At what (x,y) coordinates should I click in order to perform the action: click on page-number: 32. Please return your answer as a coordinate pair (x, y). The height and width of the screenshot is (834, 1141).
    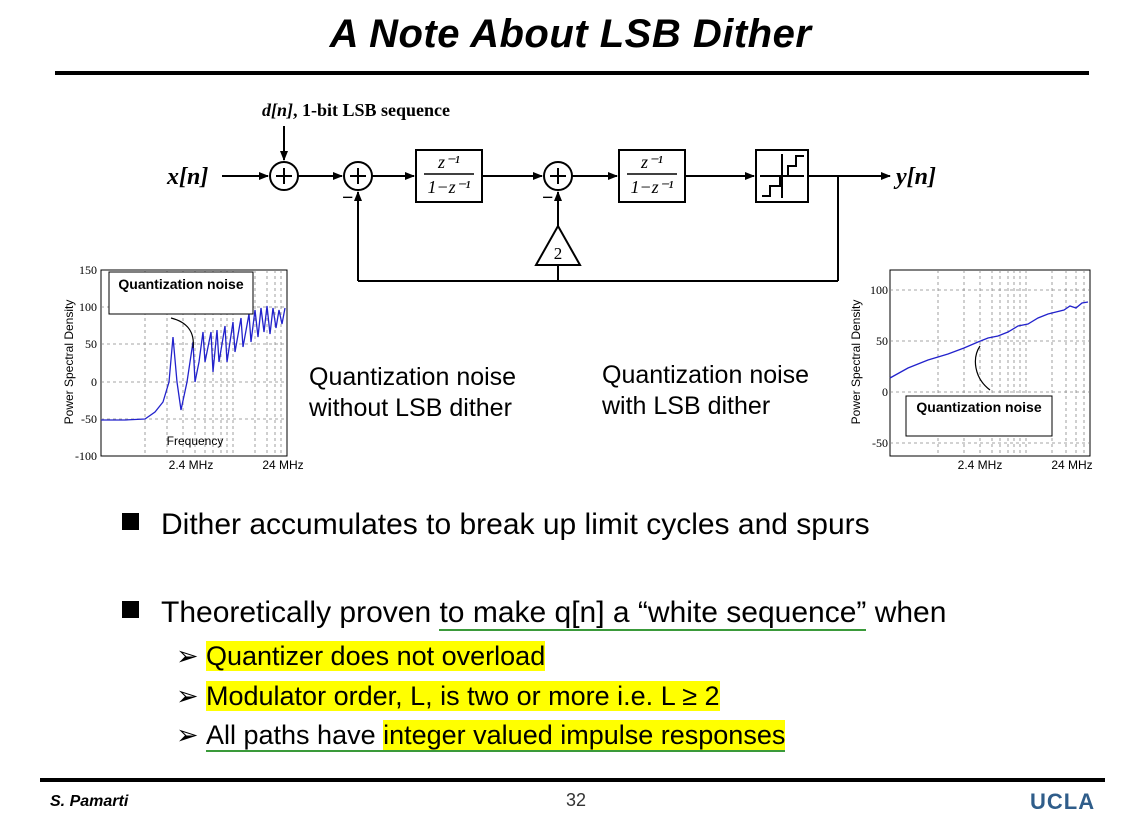
    Looking at the image, I should click on (576, 800).